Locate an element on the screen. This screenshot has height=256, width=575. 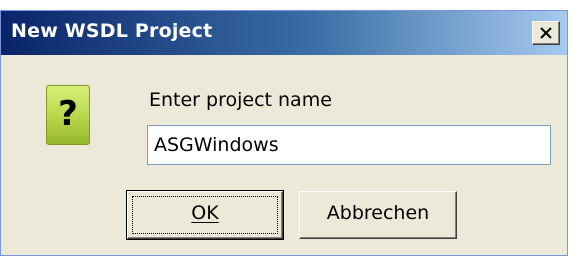
ok-button-label: OK is located at coordinates (205, 213).